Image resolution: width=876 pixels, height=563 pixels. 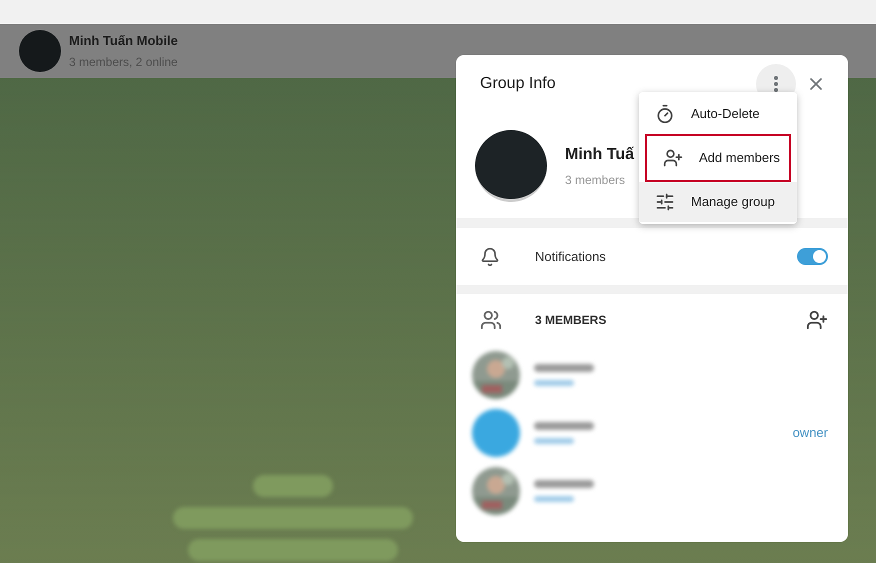 I want to click on sliders-icon, so click(x=665, y=202).